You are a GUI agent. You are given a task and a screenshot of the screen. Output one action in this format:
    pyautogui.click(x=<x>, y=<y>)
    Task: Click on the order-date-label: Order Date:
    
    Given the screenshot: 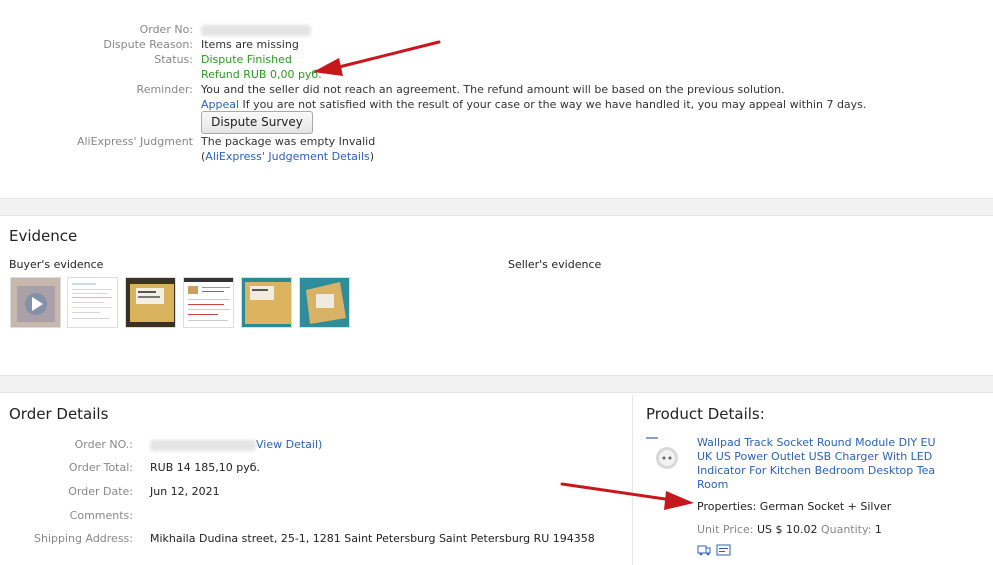 What is the action you would take?
    pyautogui.click(x=100, y=491)
    